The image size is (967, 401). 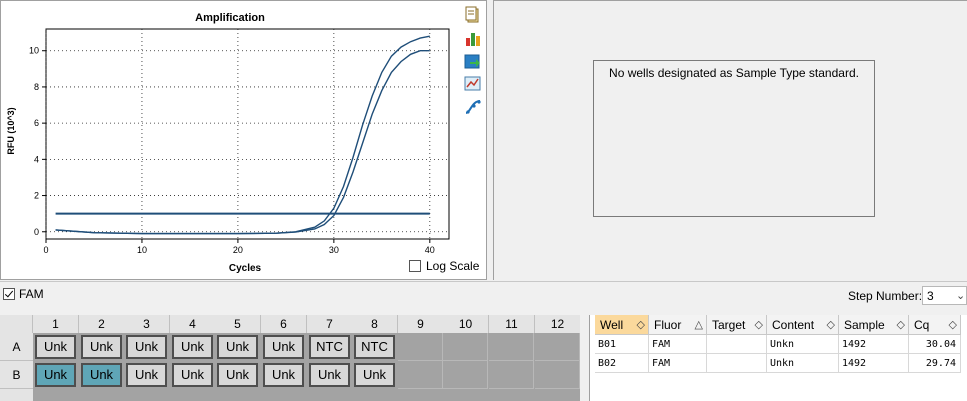 What do you see at coordinates (557, 324) in the screenshot?
I see `plate-column-header: 12` at bounding box center [557, 324].